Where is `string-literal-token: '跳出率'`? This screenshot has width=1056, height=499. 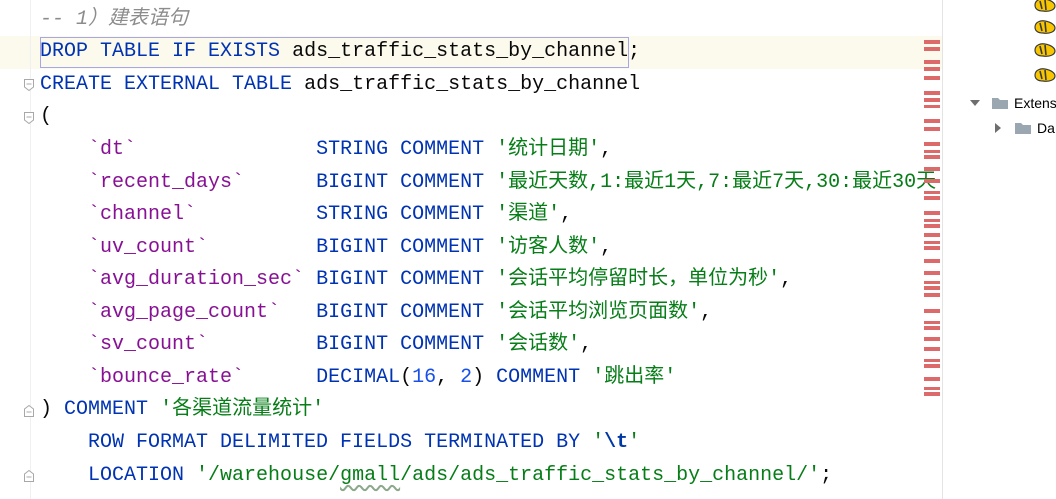 string-literal-token: '跳出率' is located at coordinates (634, 377).